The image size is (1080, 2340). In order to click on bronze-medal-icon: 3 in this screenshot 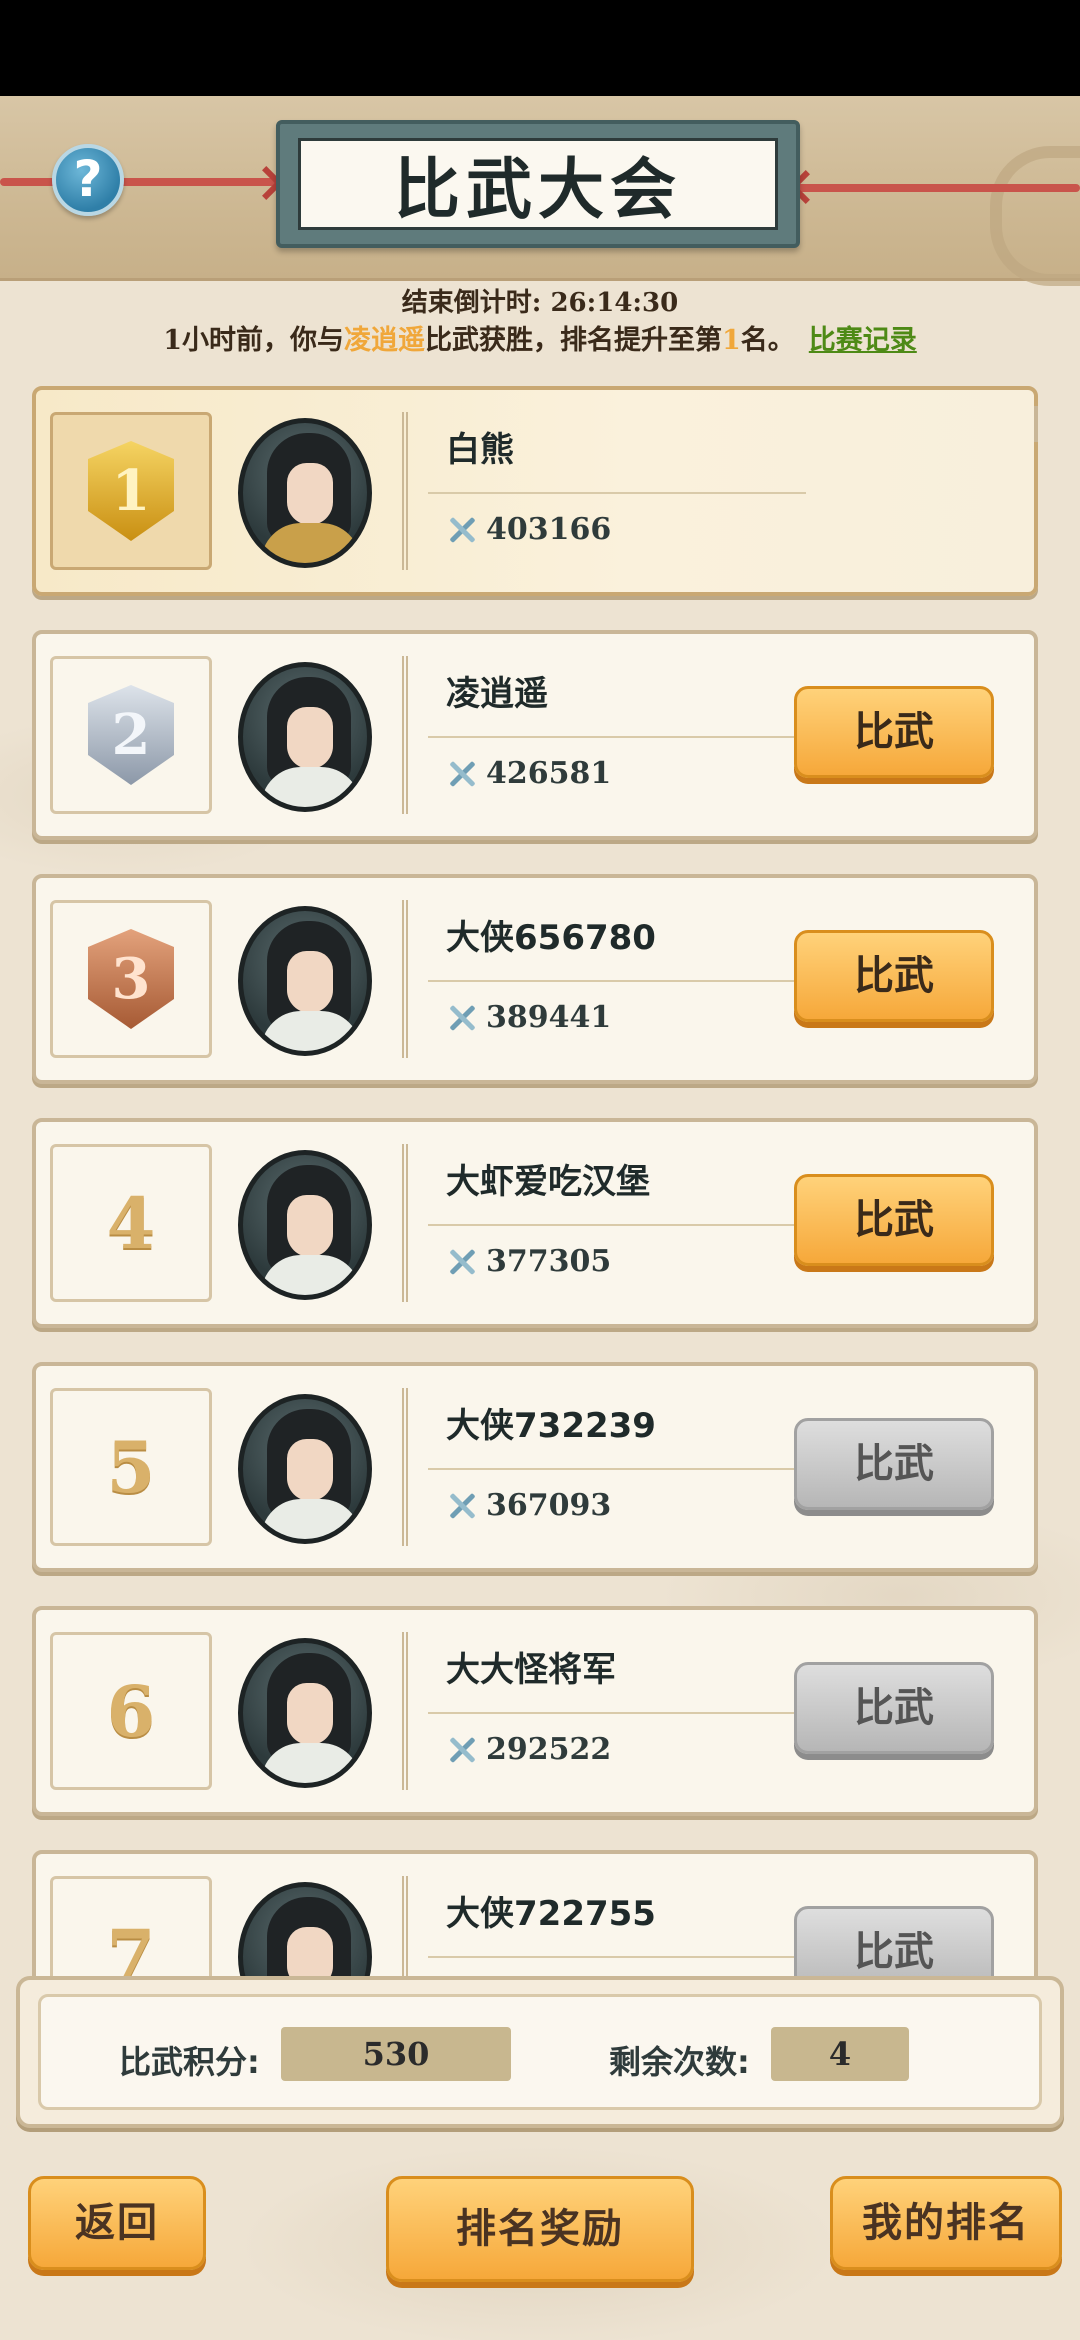, I will do `click(131, 979)`.